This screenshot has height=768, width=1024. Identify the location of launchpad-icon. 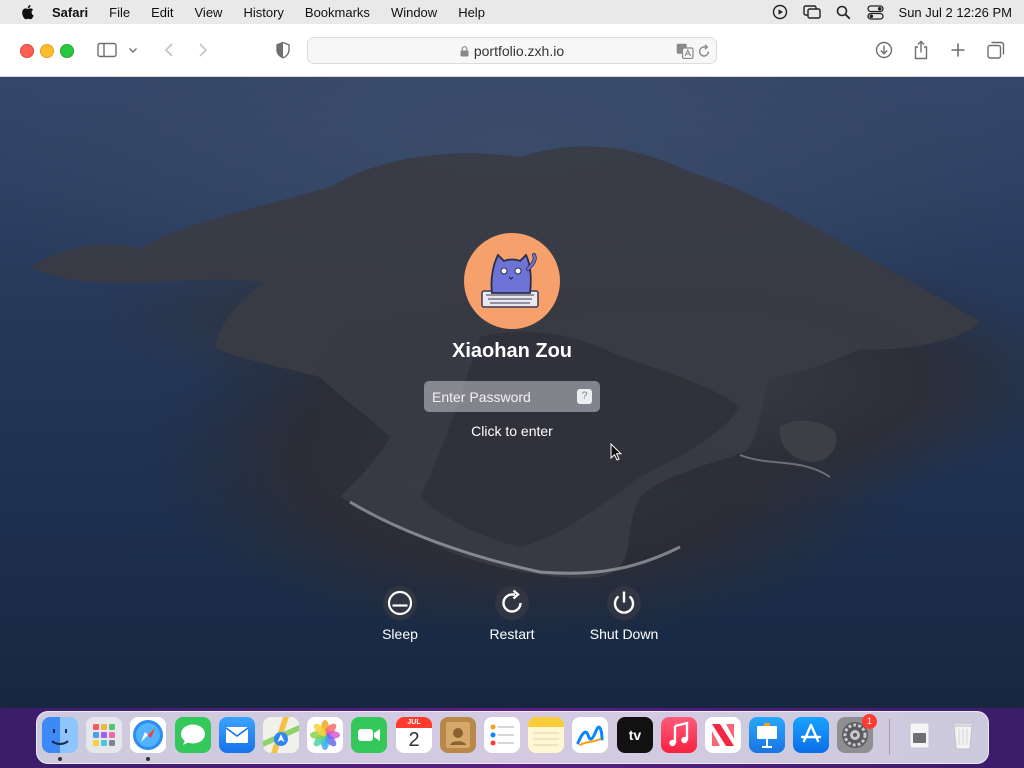
(104, 735).